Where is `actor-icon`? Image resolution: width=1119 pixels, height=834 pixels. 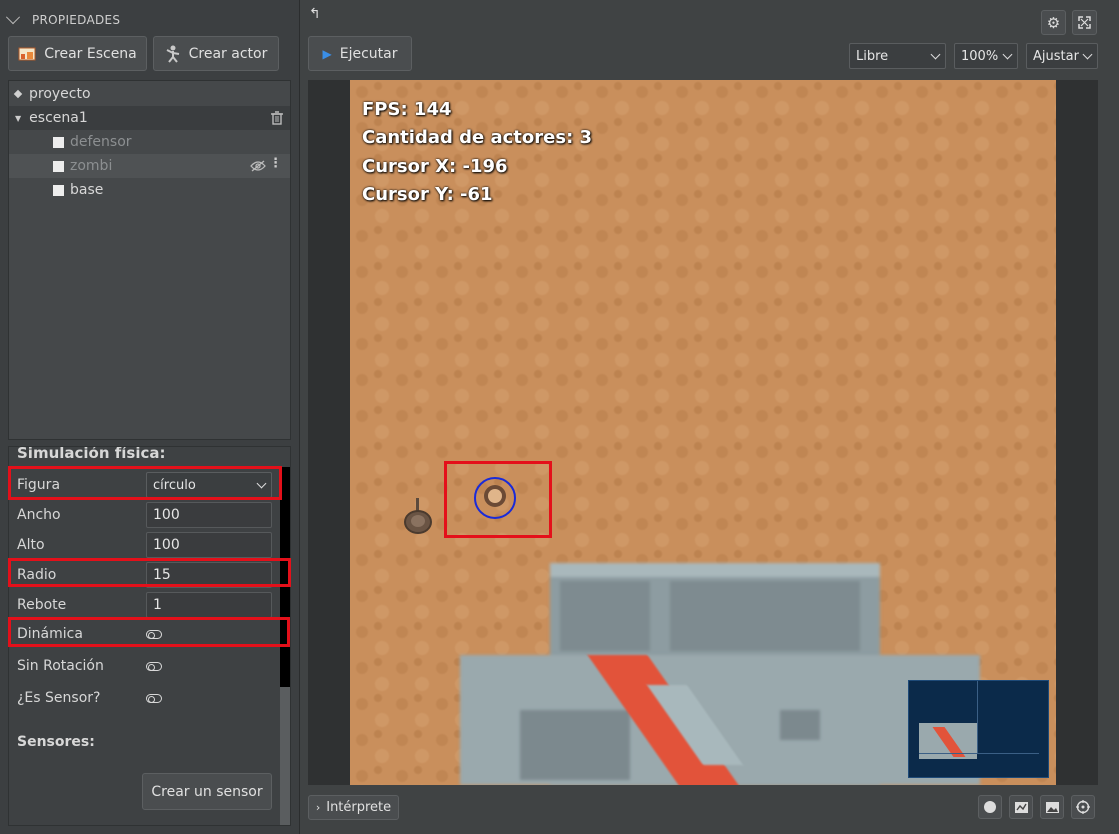 actor-icon is located at coordinates (172, 54).